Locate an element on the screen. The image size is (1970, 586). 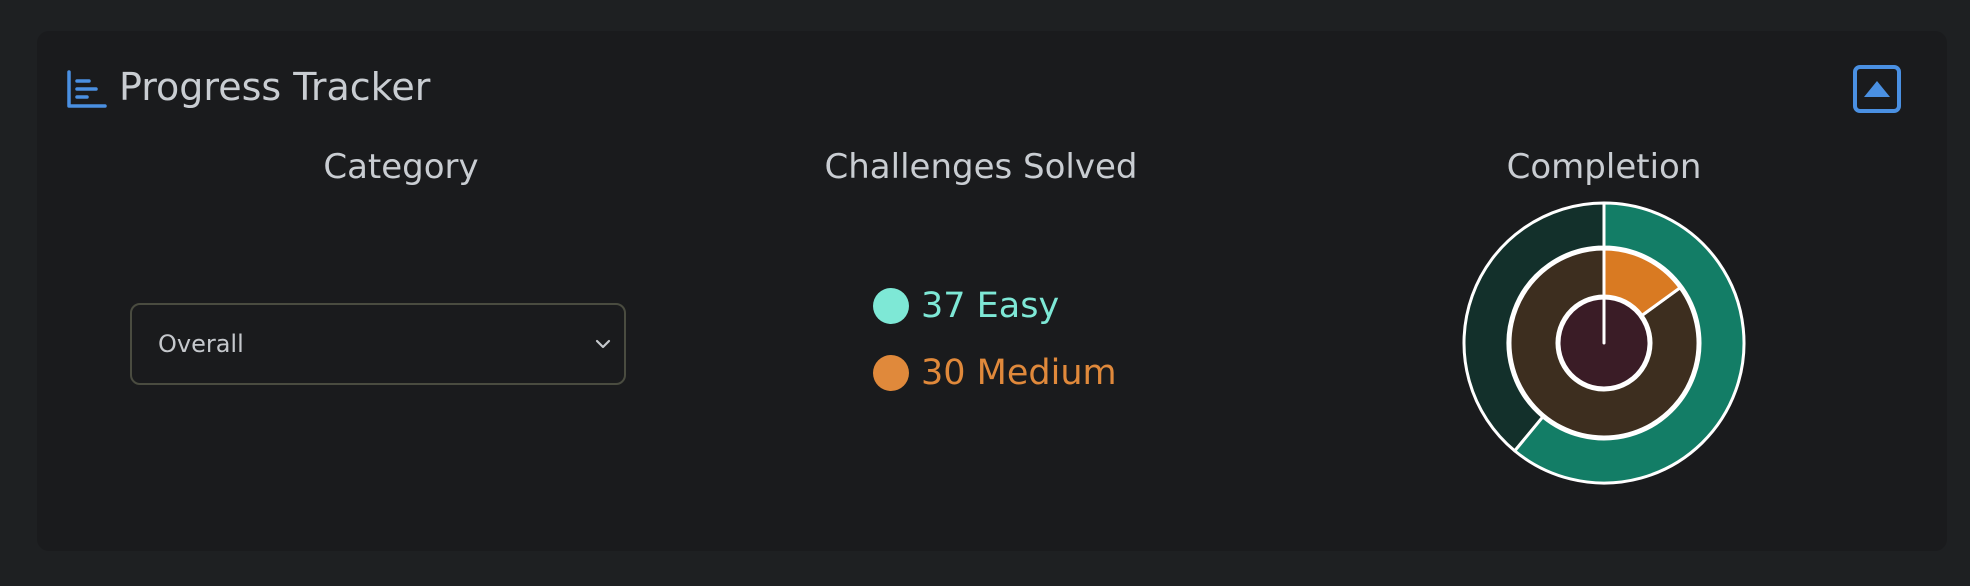
medium-dot is located at coordinates (891, 373).